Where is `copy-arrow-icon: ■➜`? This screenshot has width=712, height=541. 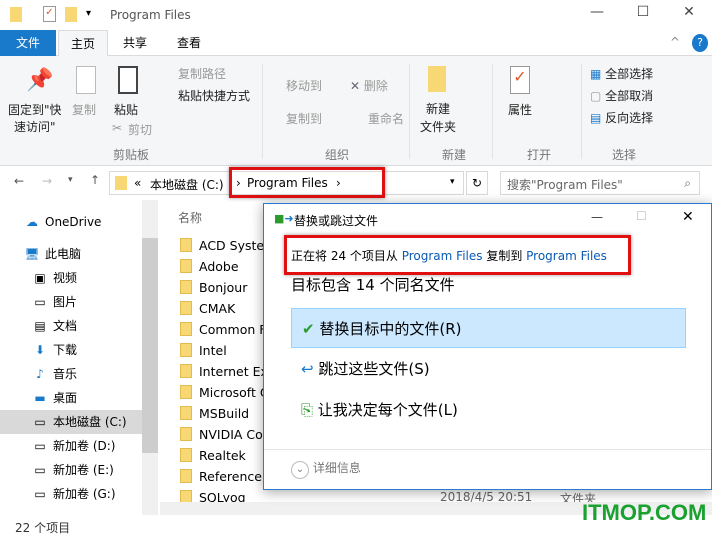 copy-arrow-icon: ■➜ is located at coordinates (284, 218).